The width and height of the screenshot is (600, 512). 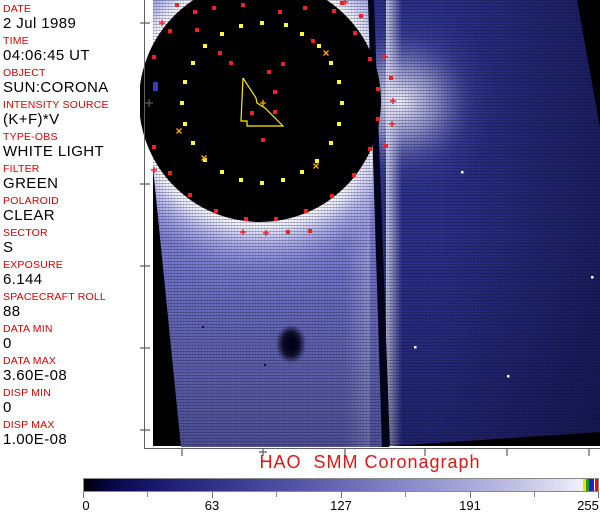 I want to click on meta-label: SPACECRAFT ROLL, so click(x=54, y=297).